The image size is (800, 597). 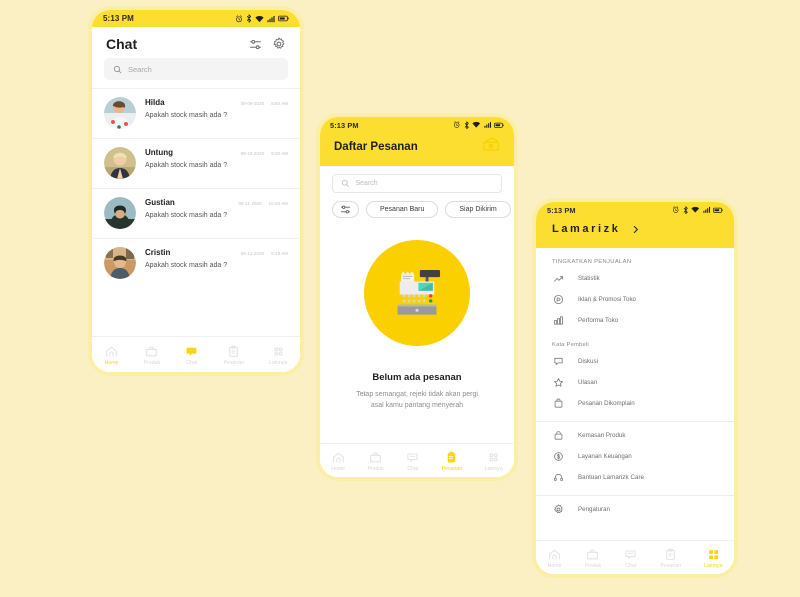 I want to click on menu-label-statistik: Statistik, so click(x=589, y=278).